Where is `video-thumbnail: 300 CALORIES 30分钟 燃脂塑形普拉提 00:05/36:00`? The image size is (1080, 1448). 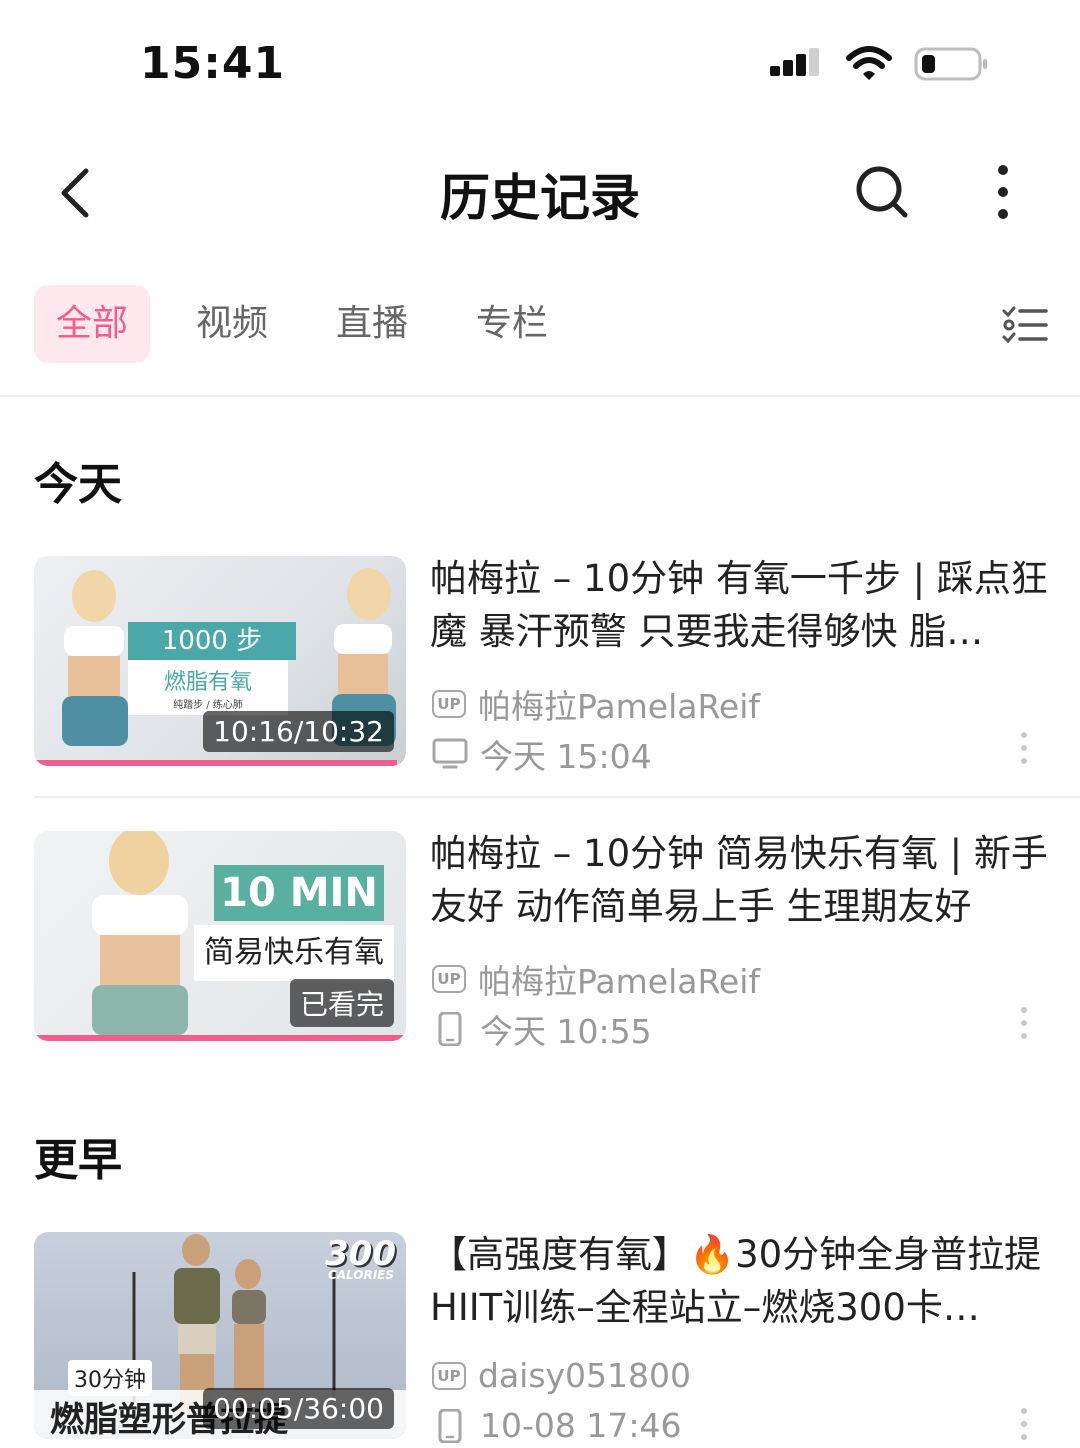 video-thumbnail: 300 CALORIES 30分钟 燃脂塑形普拉提 00:05/36:00 is located at coordinates (220, 1335).